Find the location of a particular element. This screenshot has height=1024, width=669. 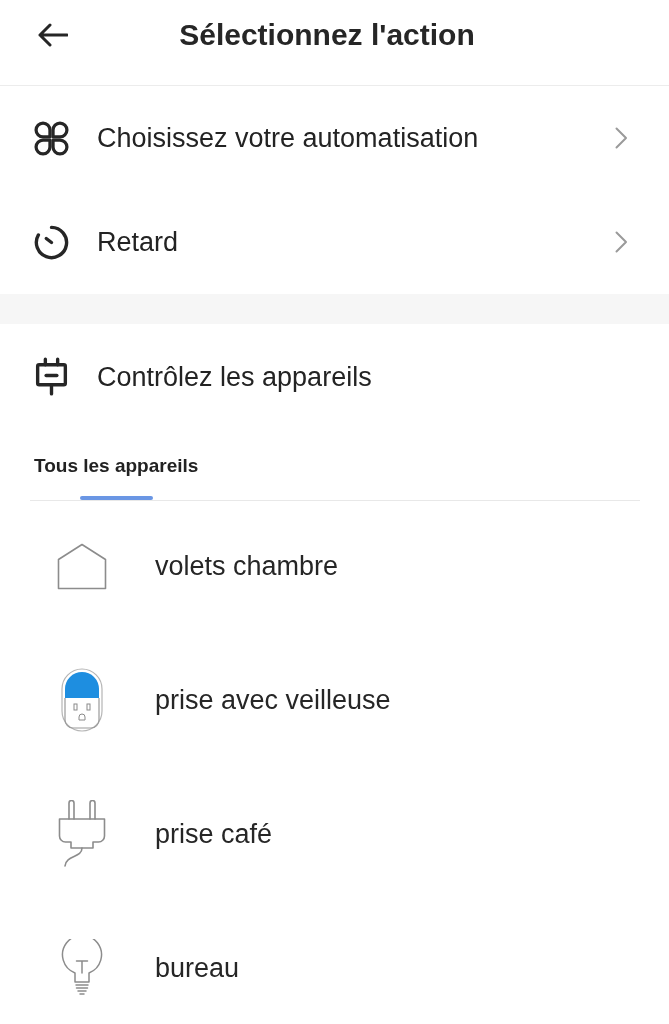

section-title: Contrôlez les appareils is located at coordinates (234, 377).